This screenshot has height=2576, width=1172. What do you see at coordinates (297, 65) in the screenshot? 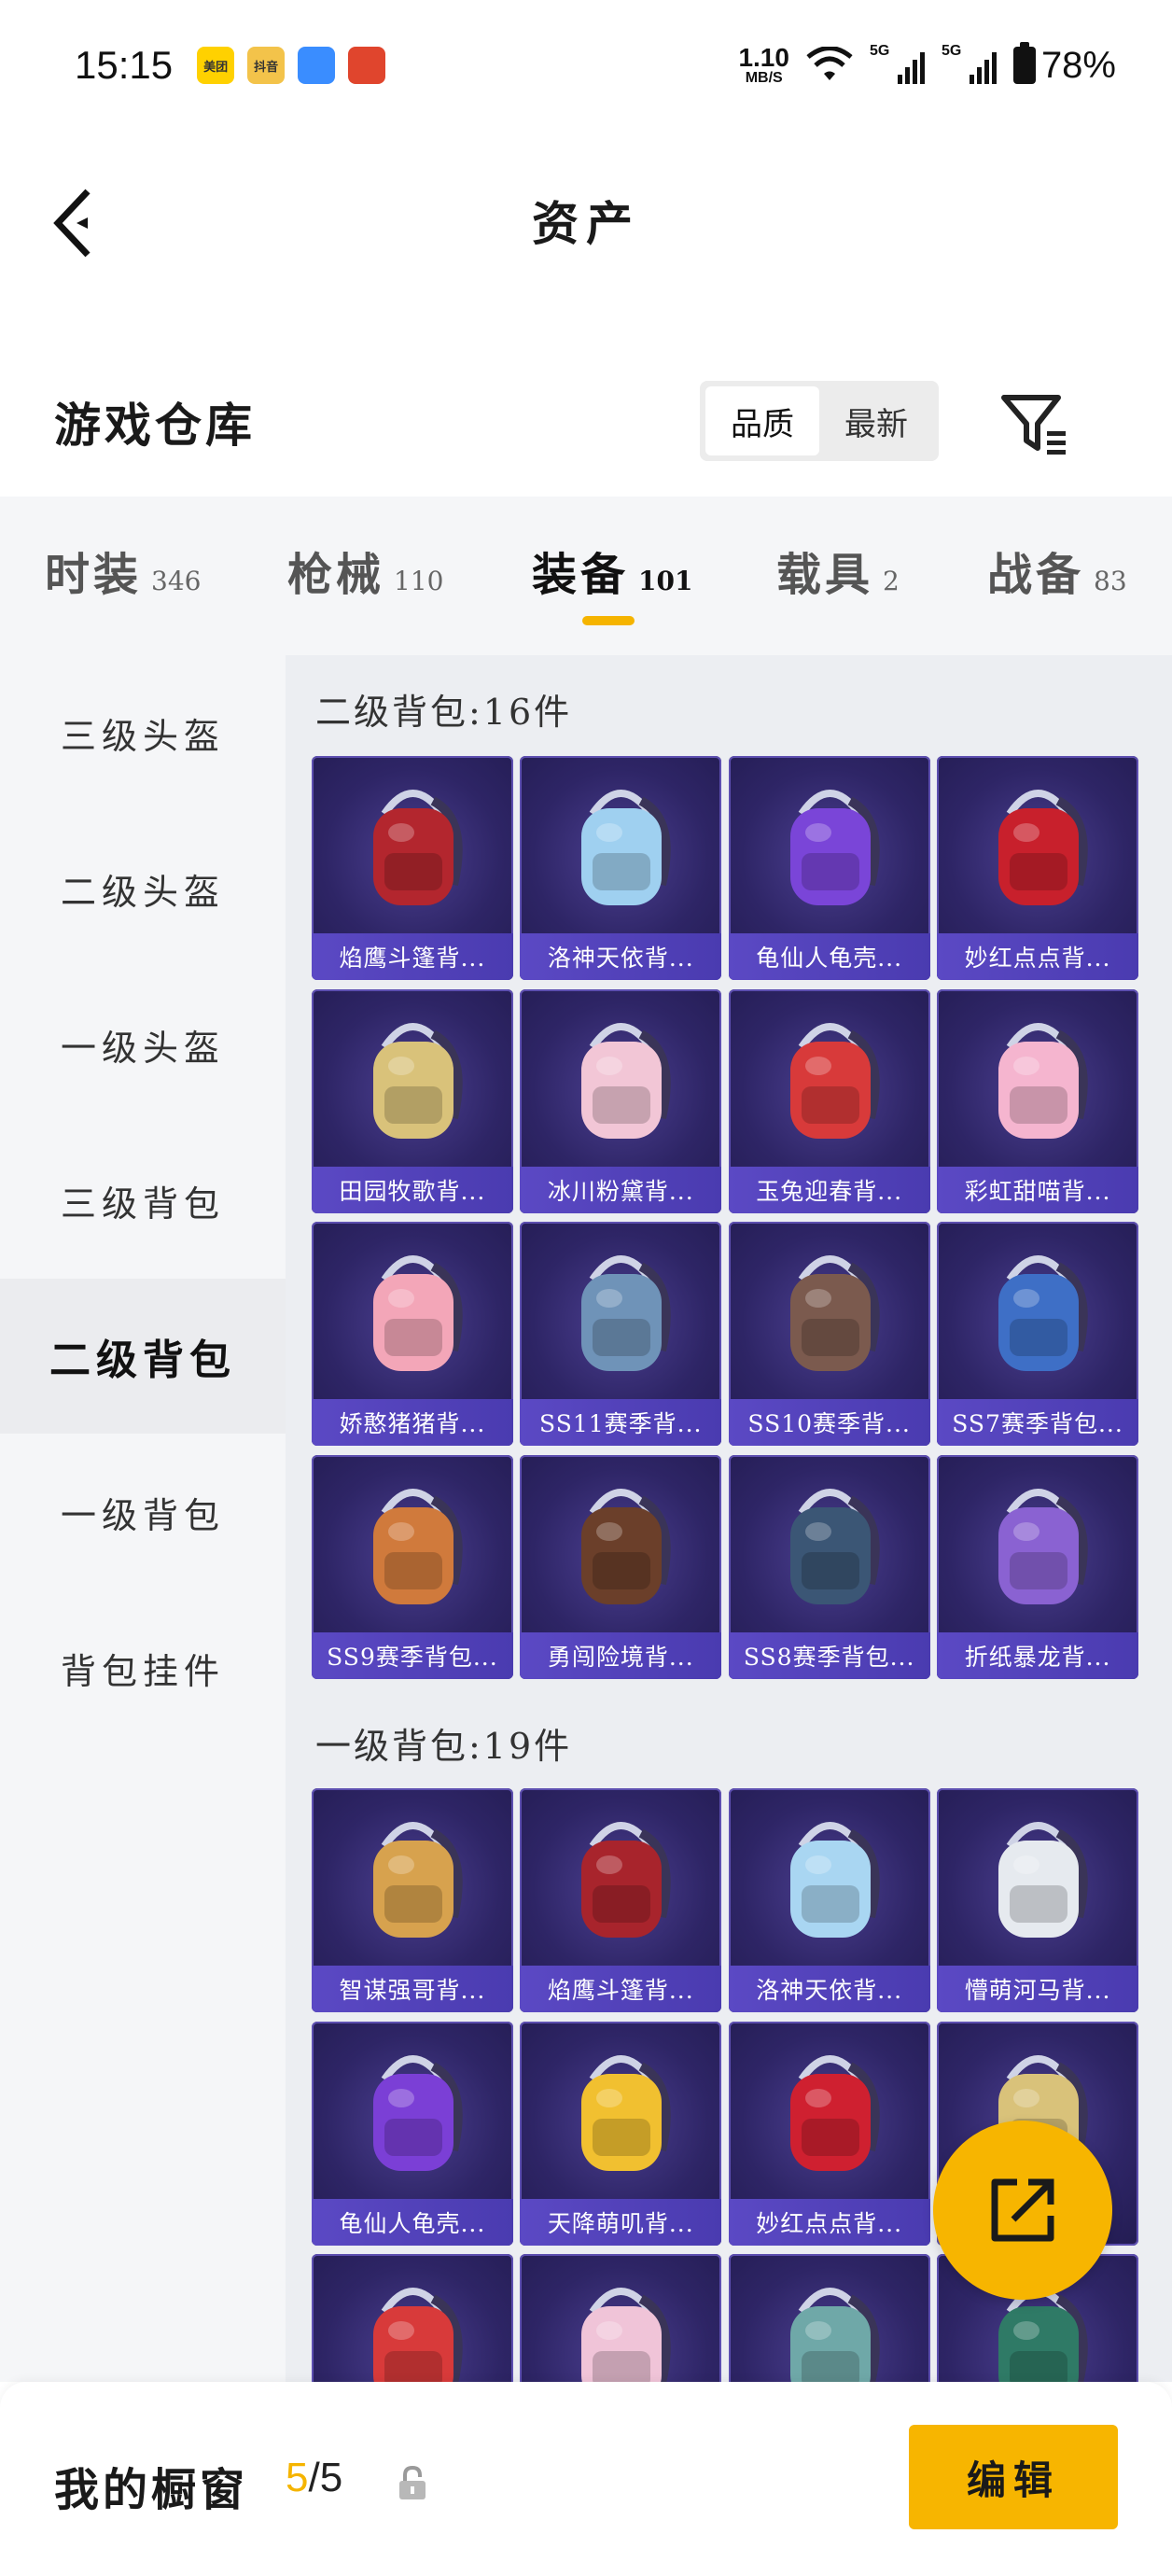
I see `notification-icons: 美团 抖音` at bounding box center [297, 65].